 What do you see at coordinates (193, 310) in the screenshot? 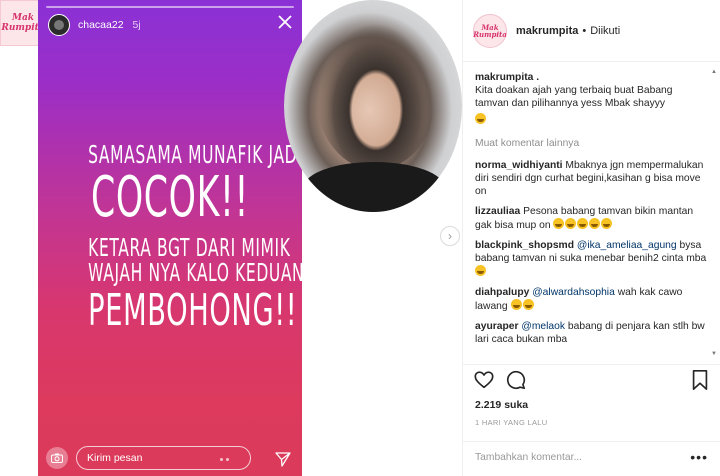
I see `story-text-line-5: PEMBOHONG!!` at bounding box center [193, 310].